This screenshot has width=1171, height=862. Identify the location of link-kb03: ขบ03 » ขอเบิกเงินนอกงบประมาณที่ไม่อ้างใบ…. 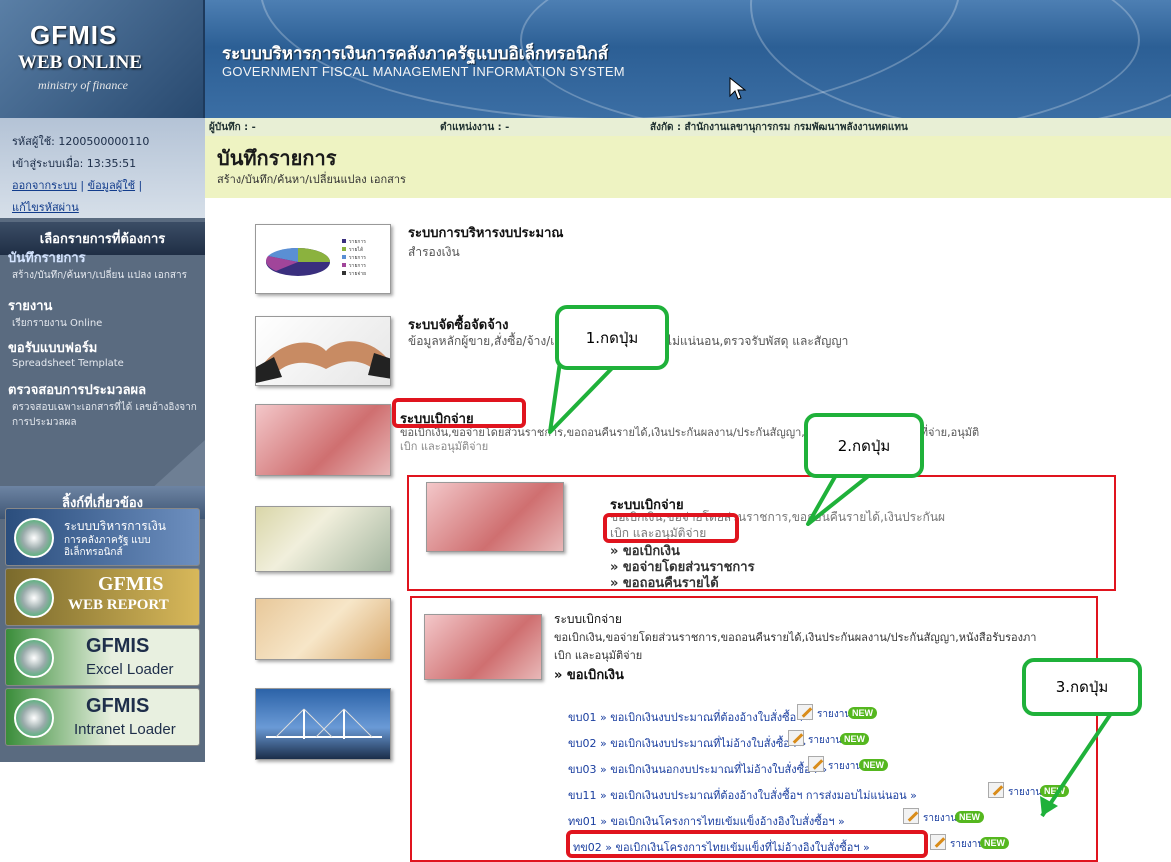
(697, 769).